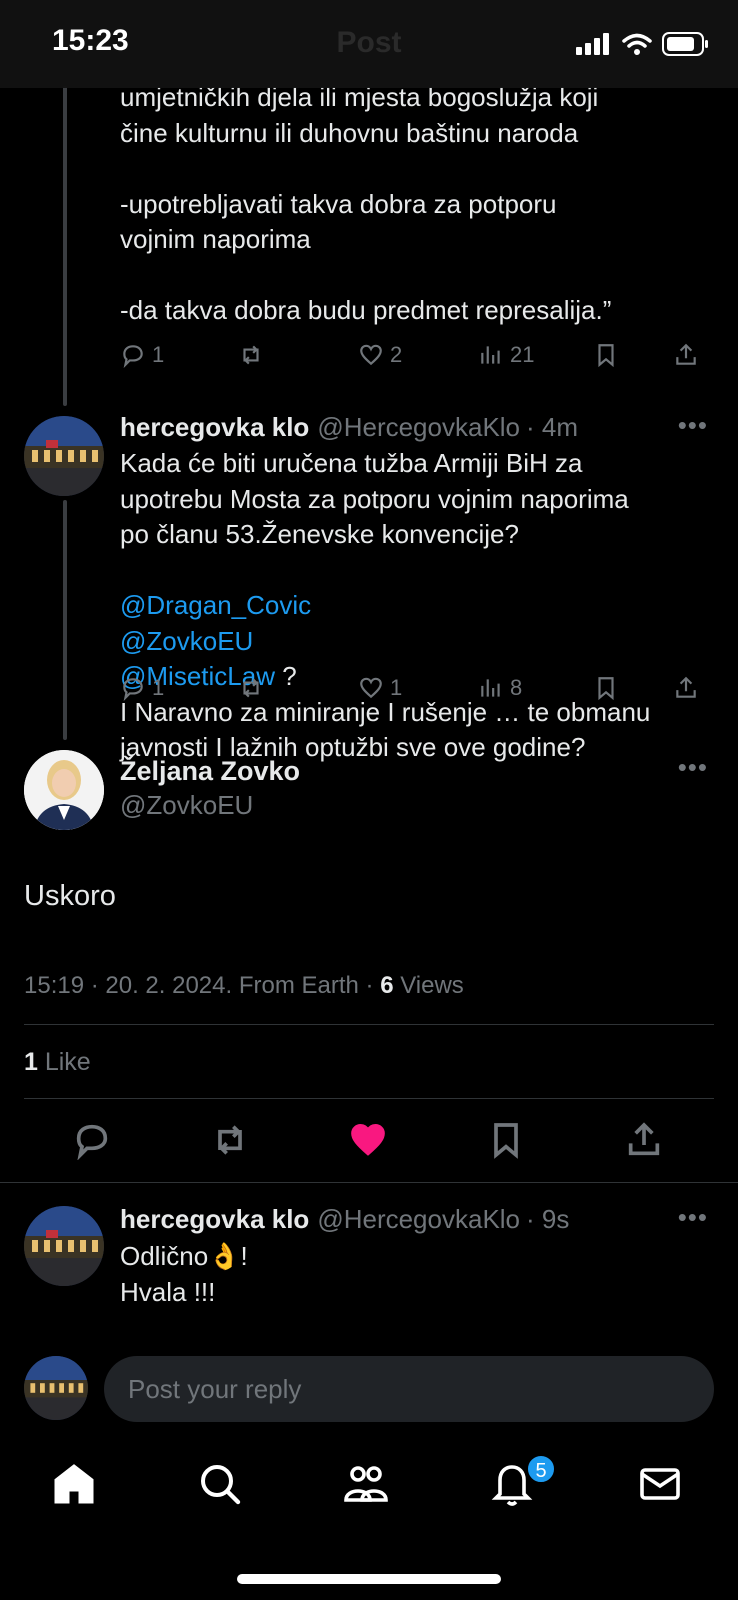 The height and width of the screenshot is (1600, 738). What do you see at coordinates (506, 355) in the screenshot?
I see `views-button: 21` at bounding box center [506, 355].